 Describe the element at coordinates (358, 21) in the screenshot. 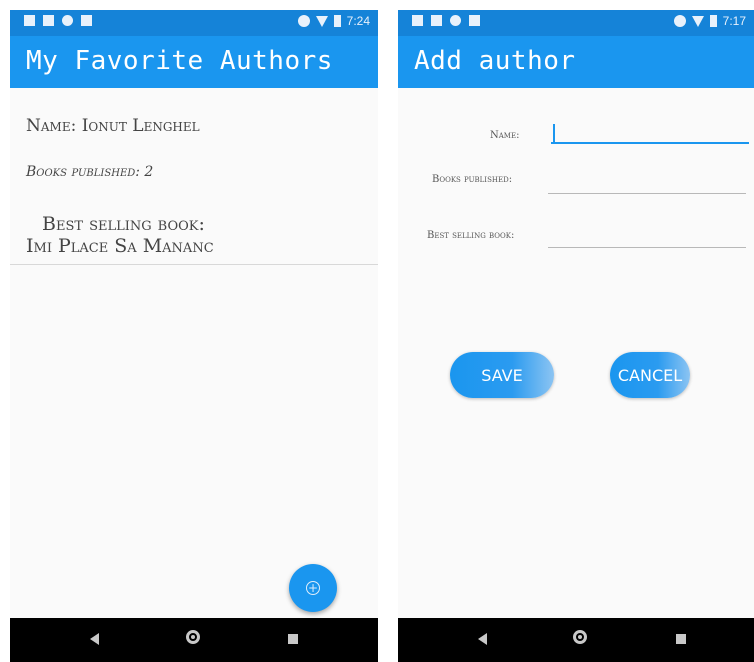

I see `status-time: 7:24` at that location.